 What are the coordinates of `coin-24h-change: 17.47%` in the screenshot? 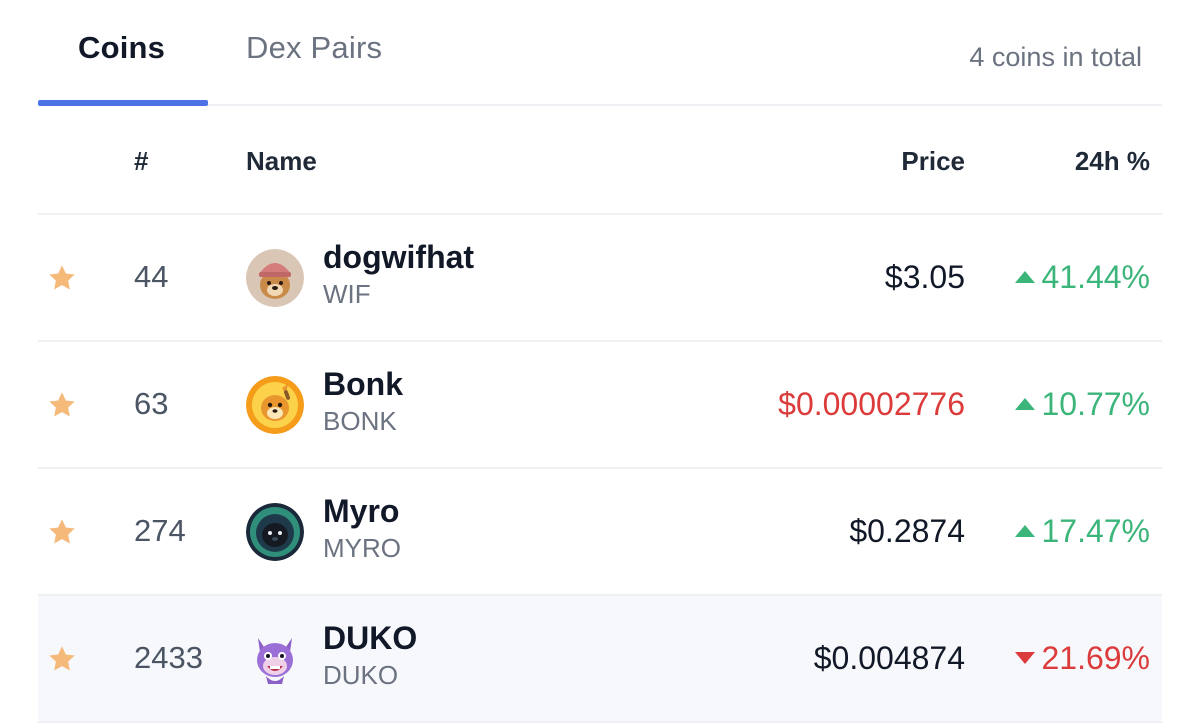 It's located at (1082, 531).